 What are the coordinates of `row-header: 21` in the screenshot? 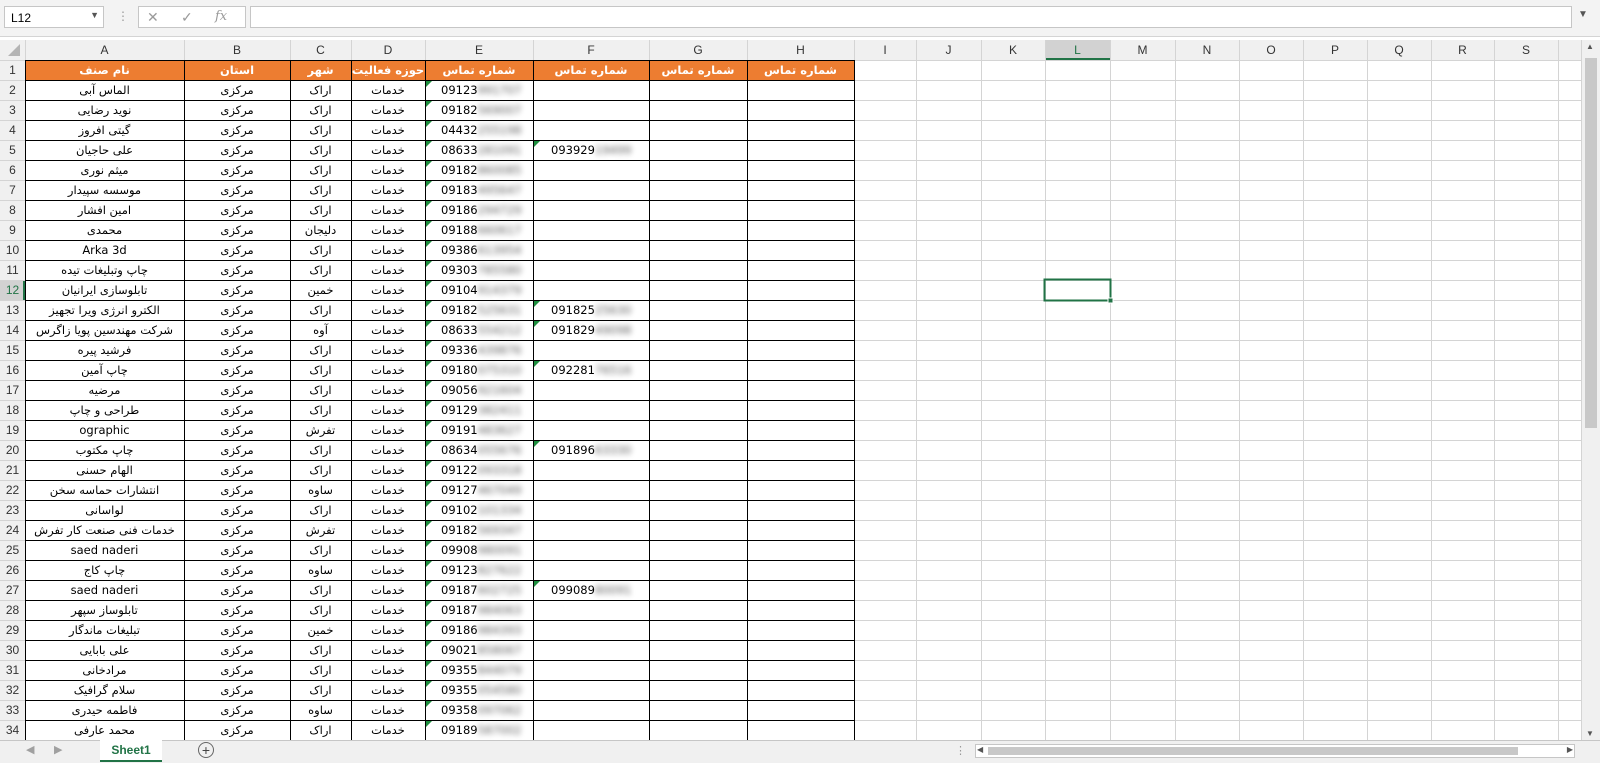 It's located at (12, 470).